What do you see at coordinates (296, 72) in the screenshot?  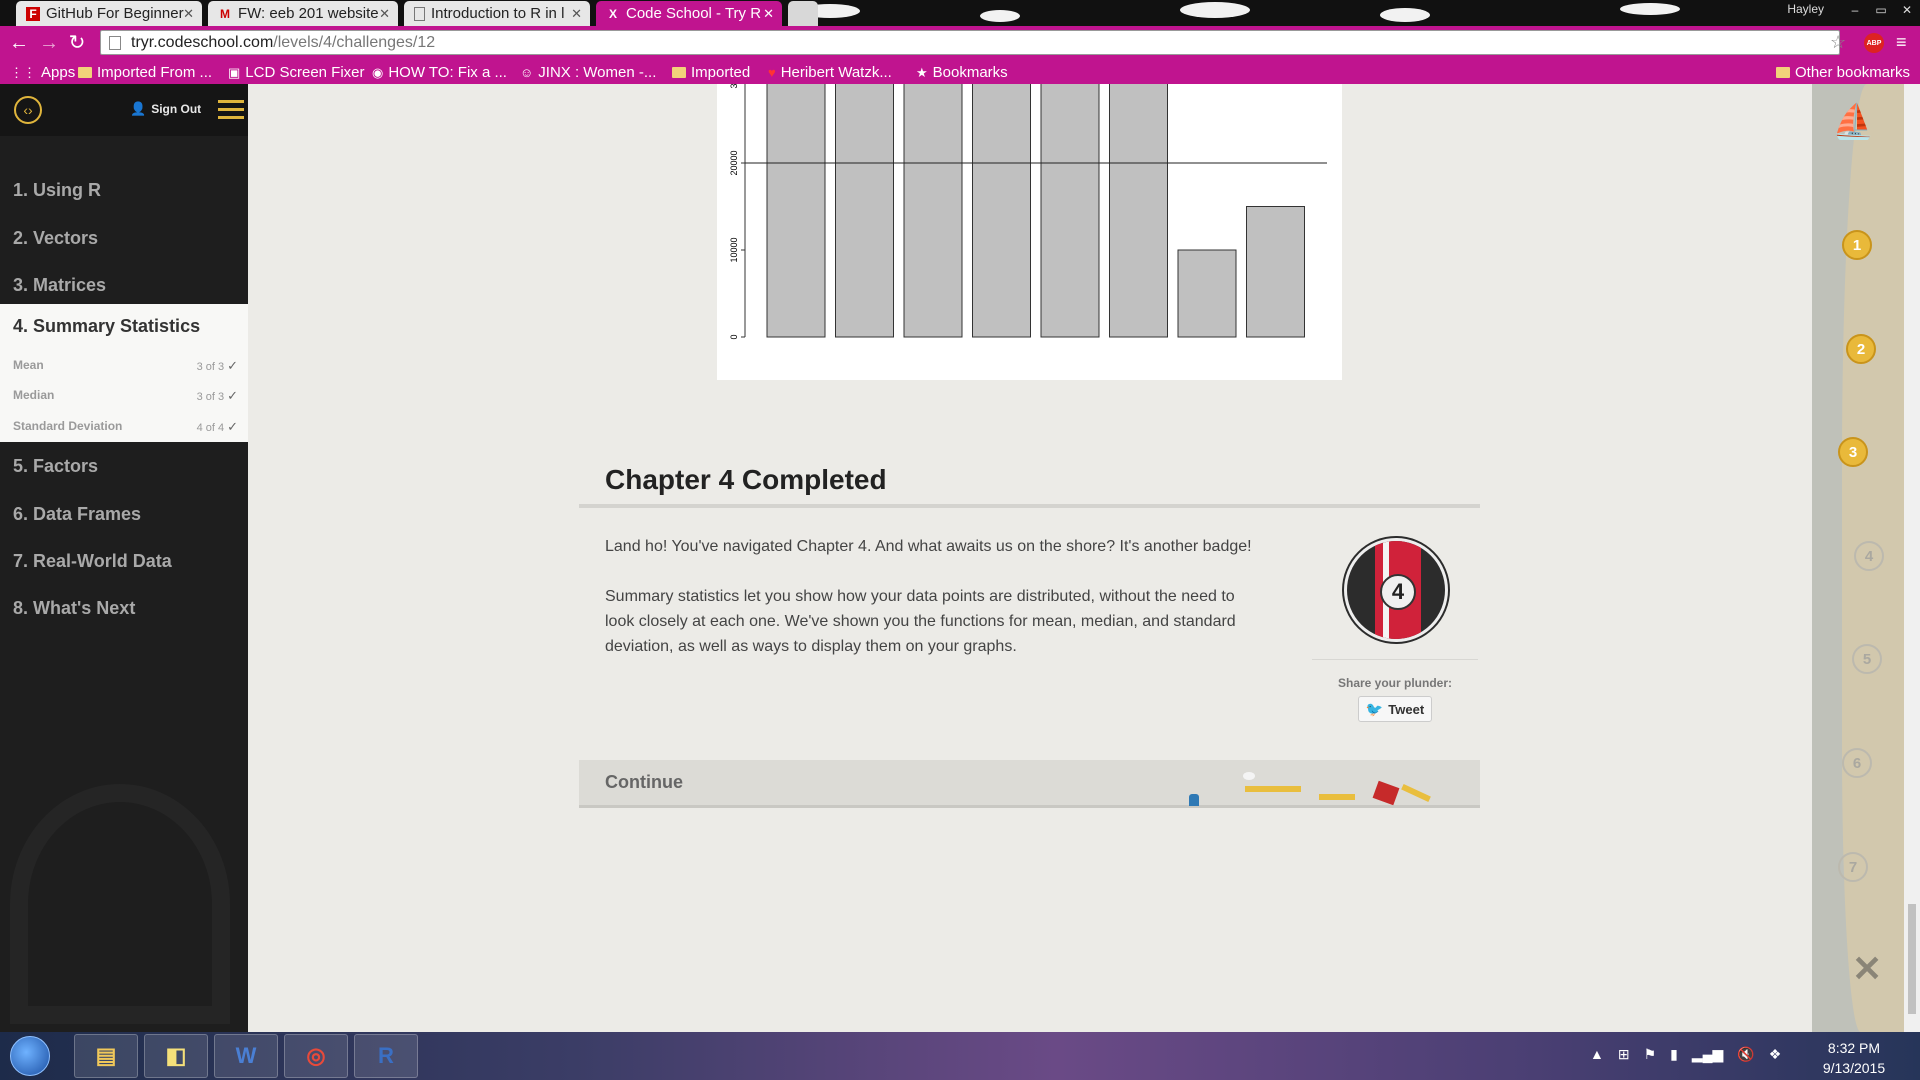 I see `bookmark-lcd-screen-fixer: ▣ LCD Screen Fixer` at bounding box center [296, 72].